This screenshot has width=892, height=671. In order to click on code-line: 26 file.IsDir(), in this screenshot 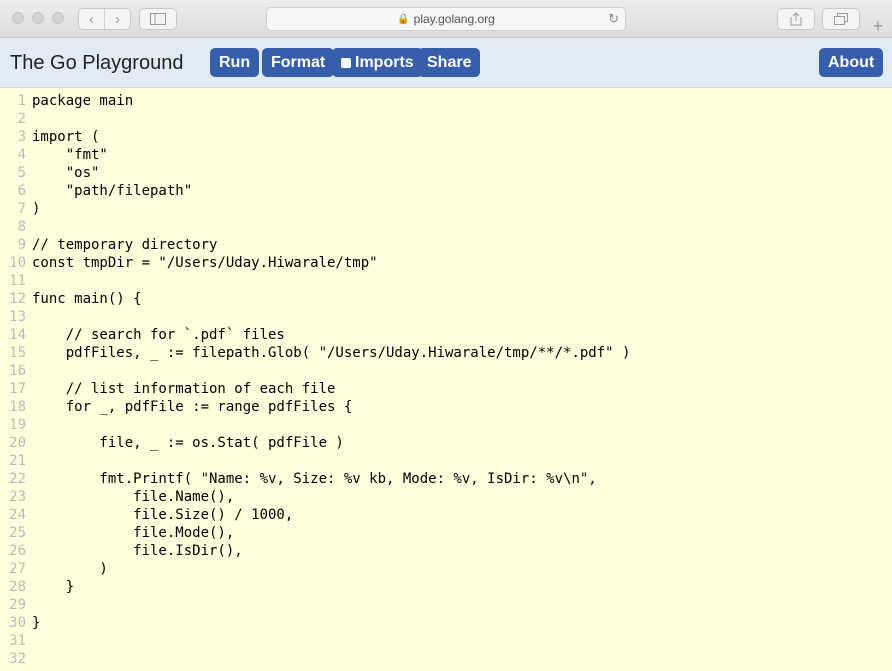, I will do `click(446, 551)`.